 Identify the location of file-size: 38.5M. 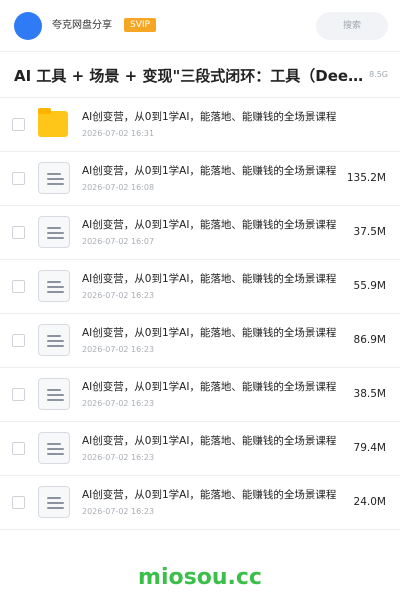
(369, 394).